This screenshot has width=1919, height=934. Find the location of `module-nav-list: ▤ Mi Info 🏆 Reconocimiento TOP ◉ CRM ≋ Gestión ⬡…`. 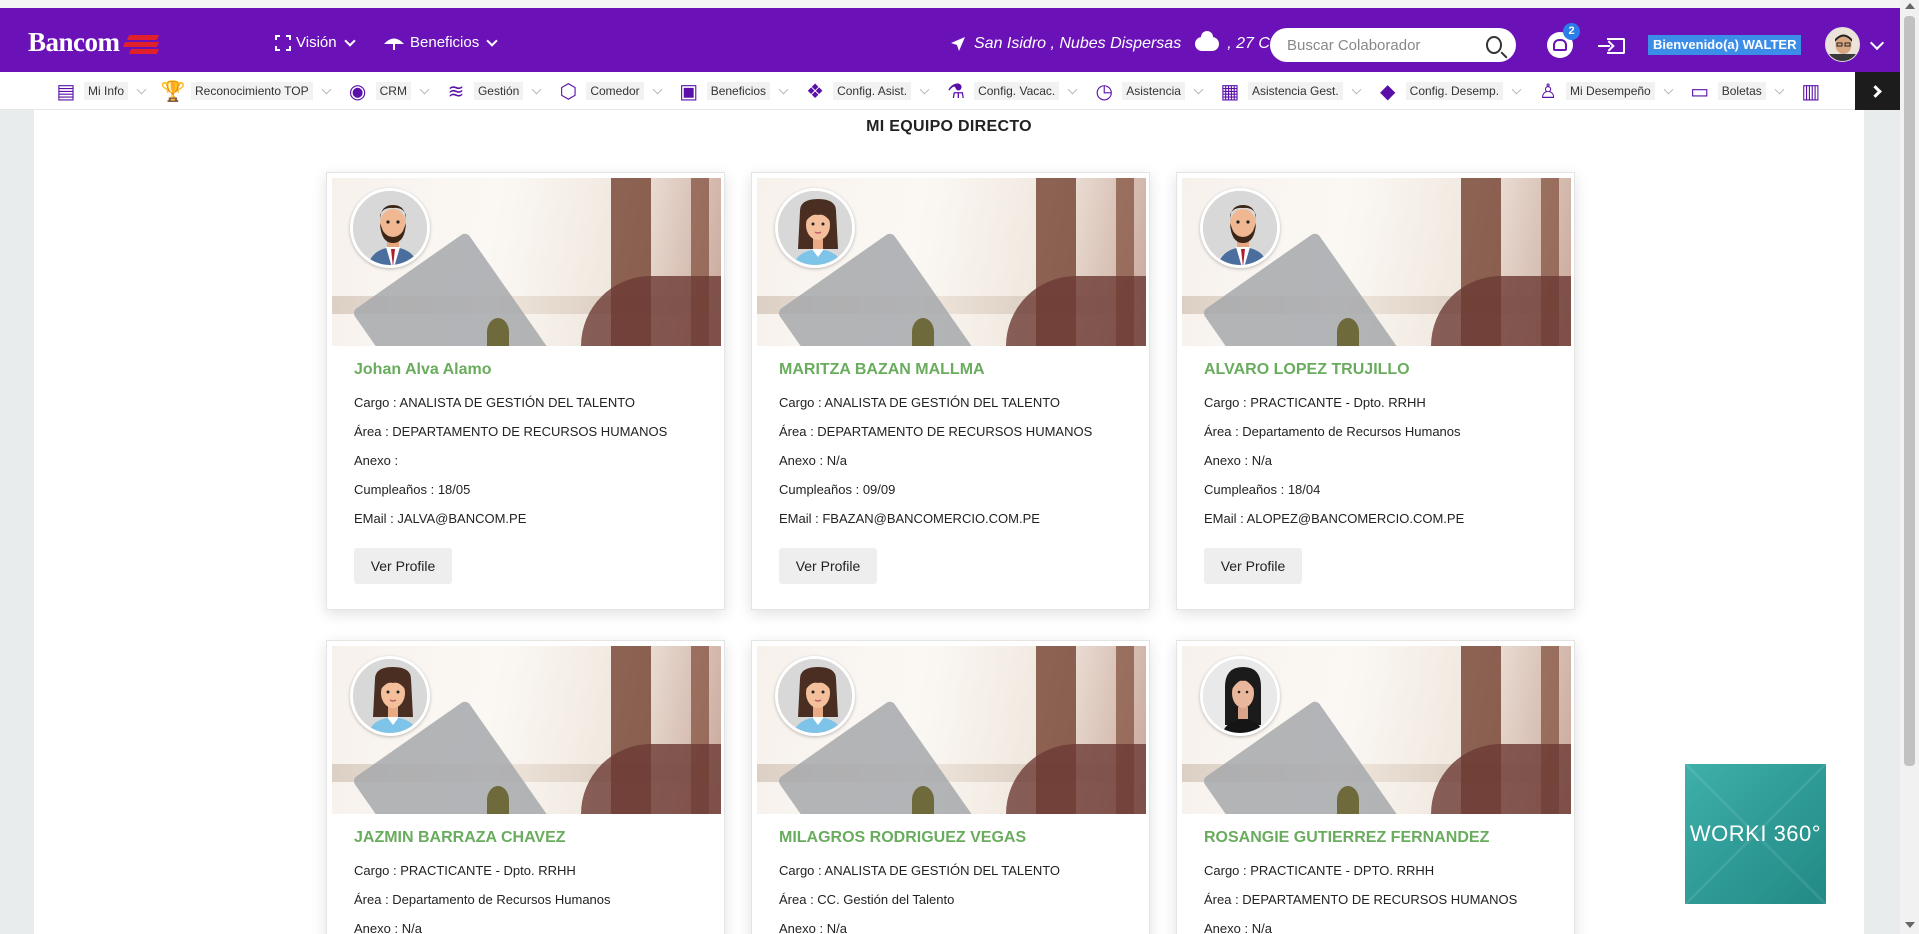

module-nav-list: ▤ Mi Info 🏆 Reconocimiento TOP ◉ CRM ≋ Gestión ⬡… is located at coordinates (946, 91).